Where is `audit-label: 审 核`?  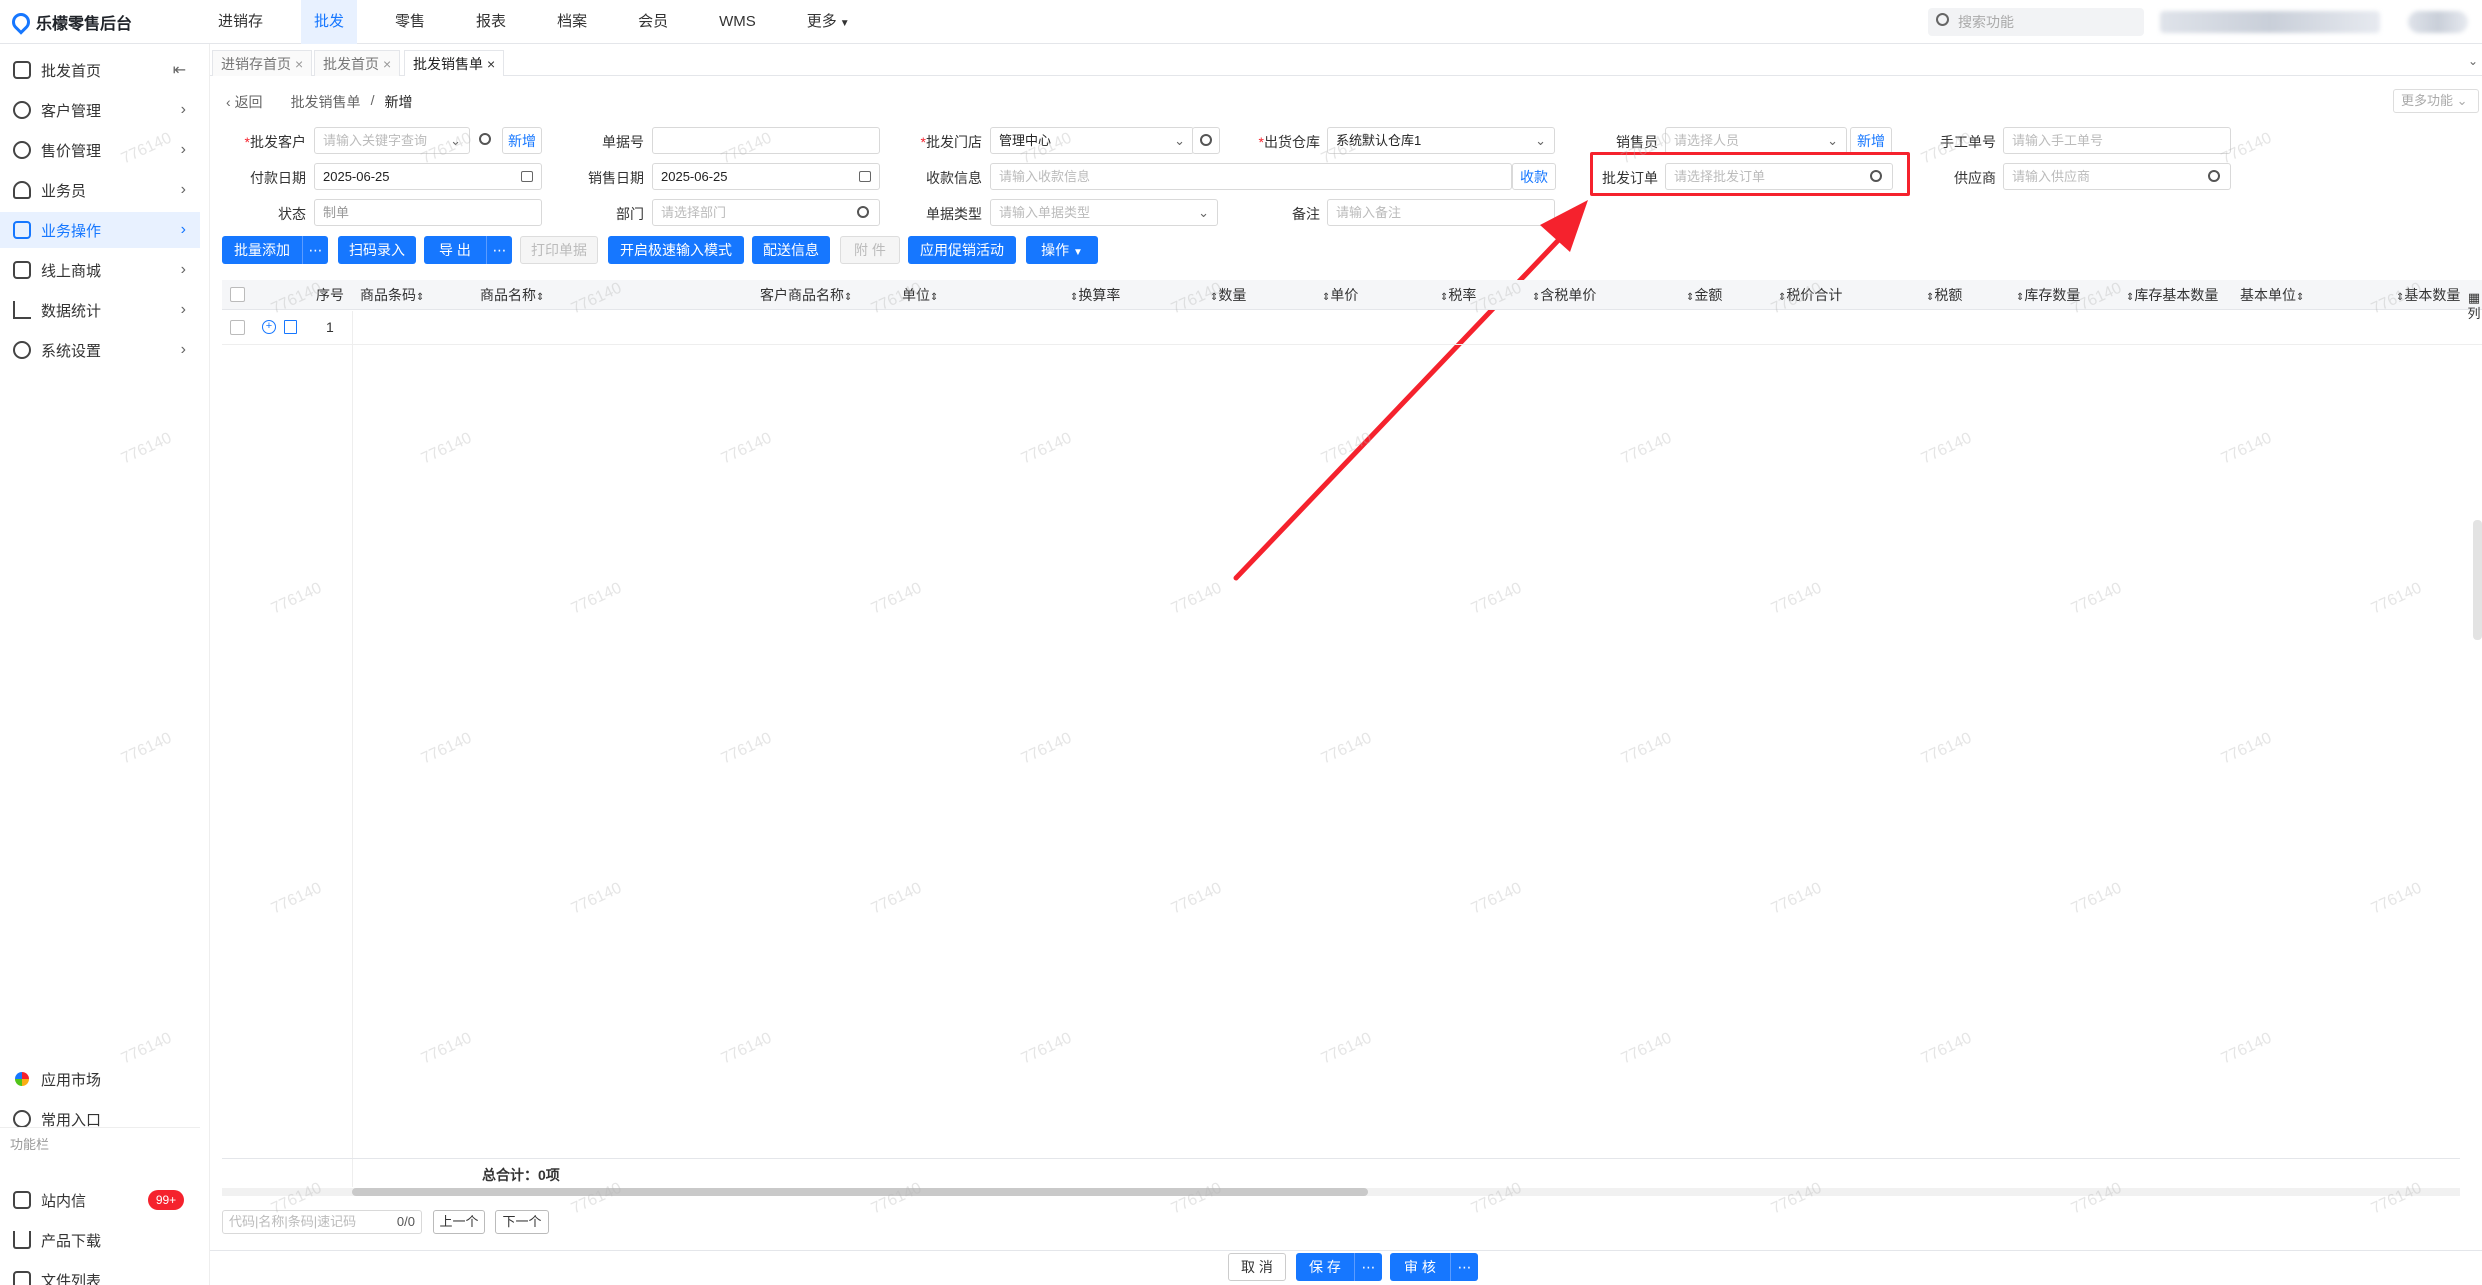 audit-label: 审 核 is located at coordinates (1420, 1267).